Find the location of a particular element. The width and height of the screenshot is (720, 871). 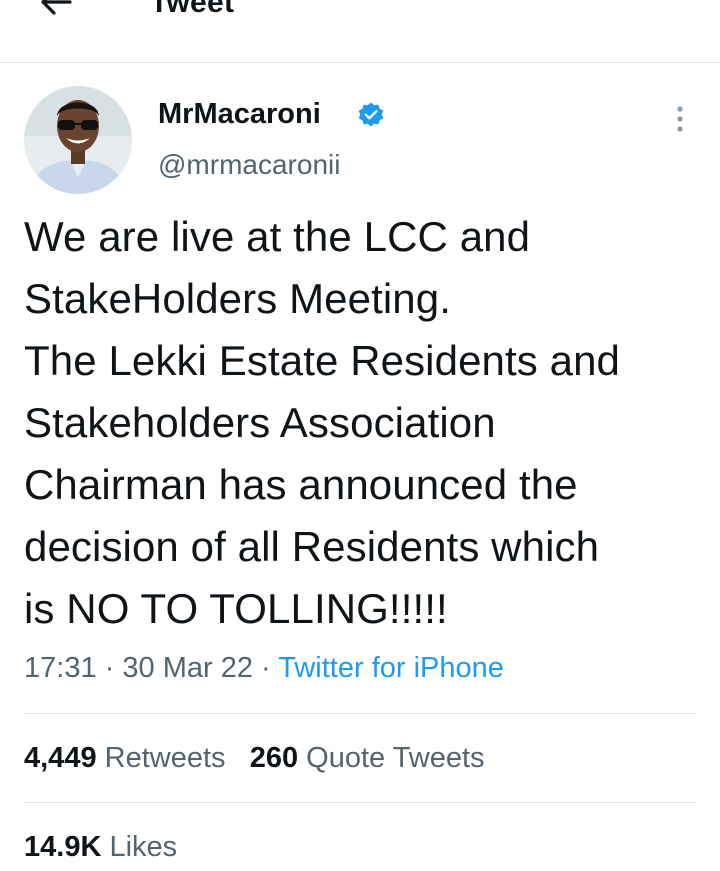

author-display-name: MrMacaroni is located at coordinates (239, 114).